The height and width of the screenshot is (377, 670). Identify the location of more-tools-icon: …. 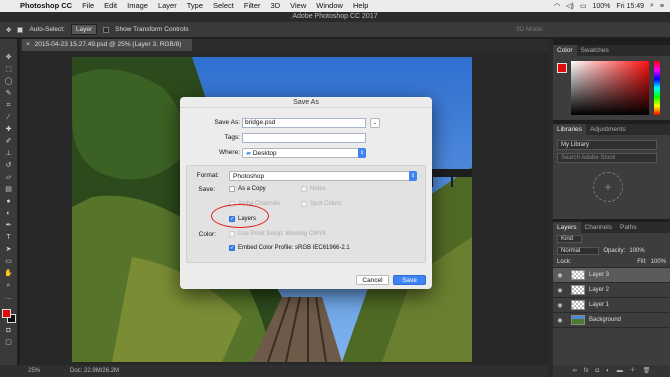
(9, 297).